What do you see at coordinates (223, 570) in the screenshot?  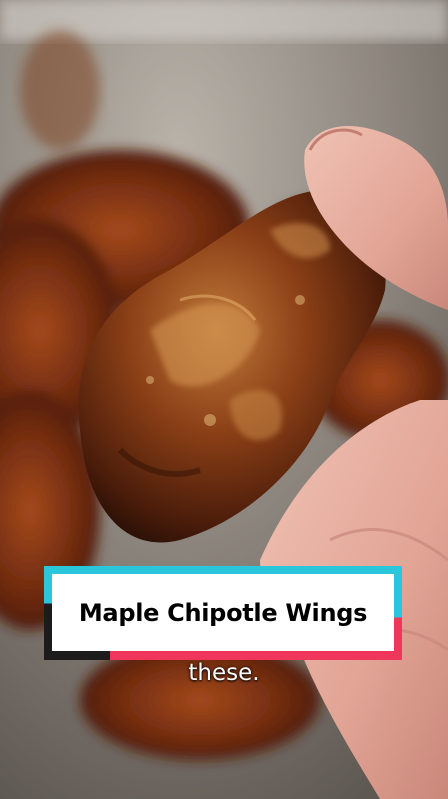 I see `title-card-border-top` at bounding box center [223, 570].